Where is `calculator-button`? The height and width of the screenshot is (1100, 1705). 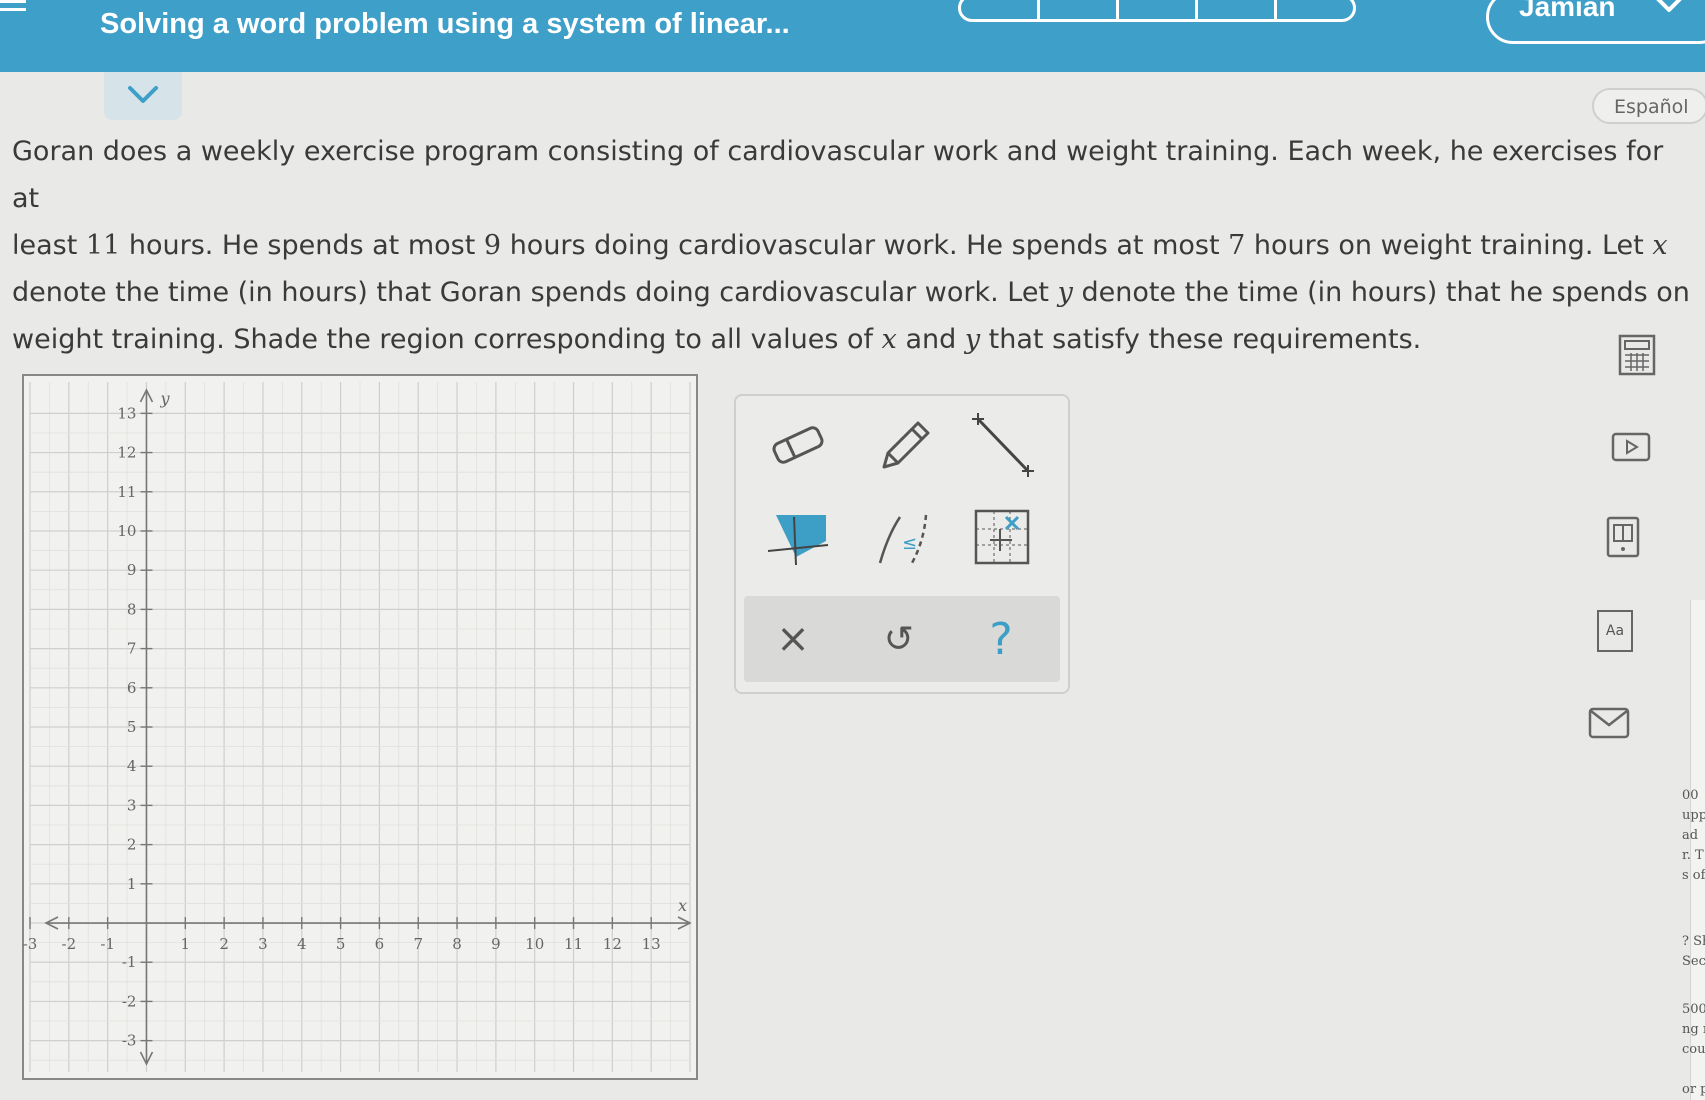 calculator-button is located at coordinates (1637, 355).